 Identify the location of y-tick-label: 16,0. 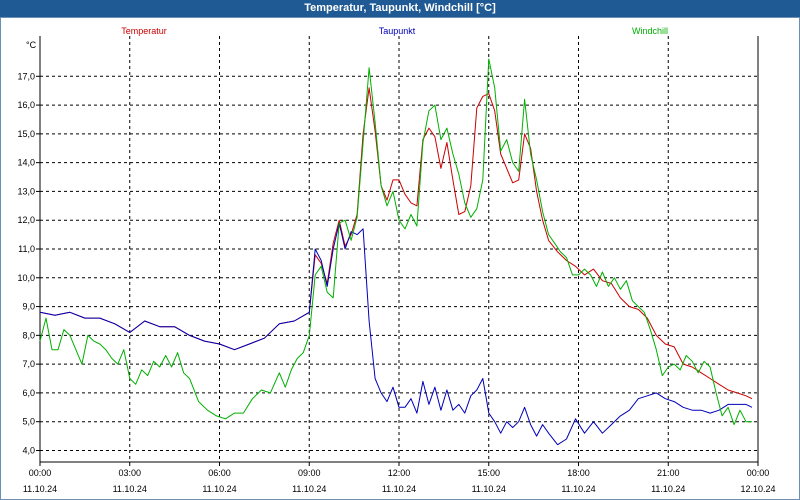
(26, 105).